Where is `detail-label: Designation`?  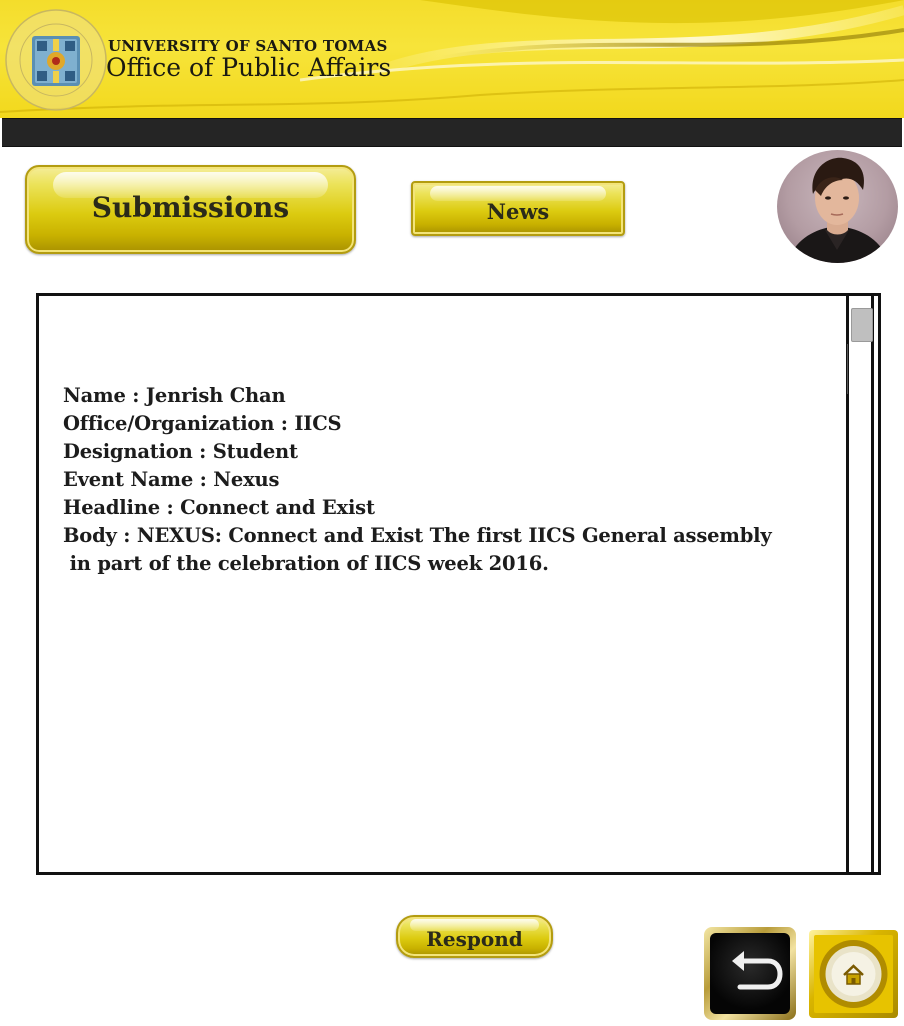
detail-label: Designation is located at coordinates (128, 451).